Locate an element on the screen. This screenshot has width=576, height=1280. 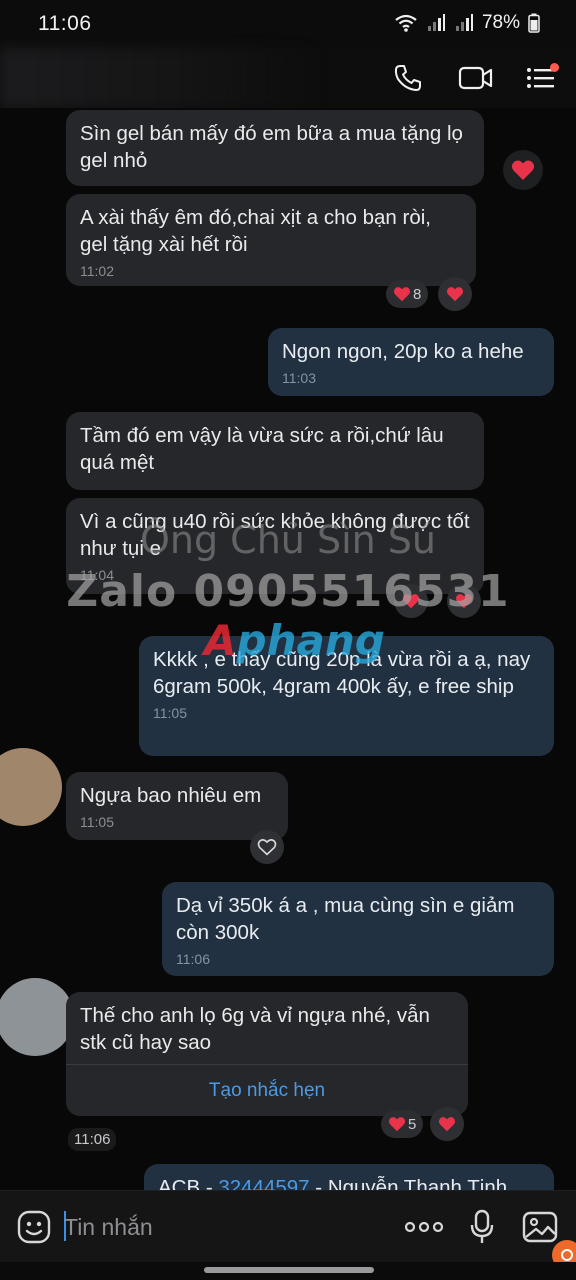
reaction-summary is located at coordinates (411, 601).